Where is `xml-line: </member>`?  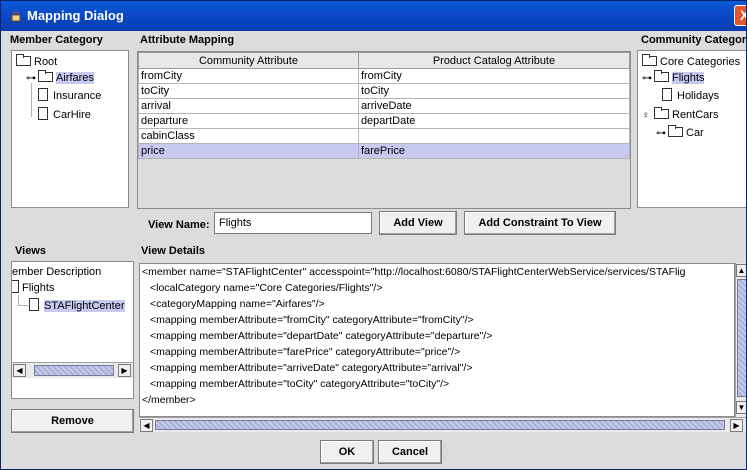
xml-line: </member> is located at coordinates (169, 400).